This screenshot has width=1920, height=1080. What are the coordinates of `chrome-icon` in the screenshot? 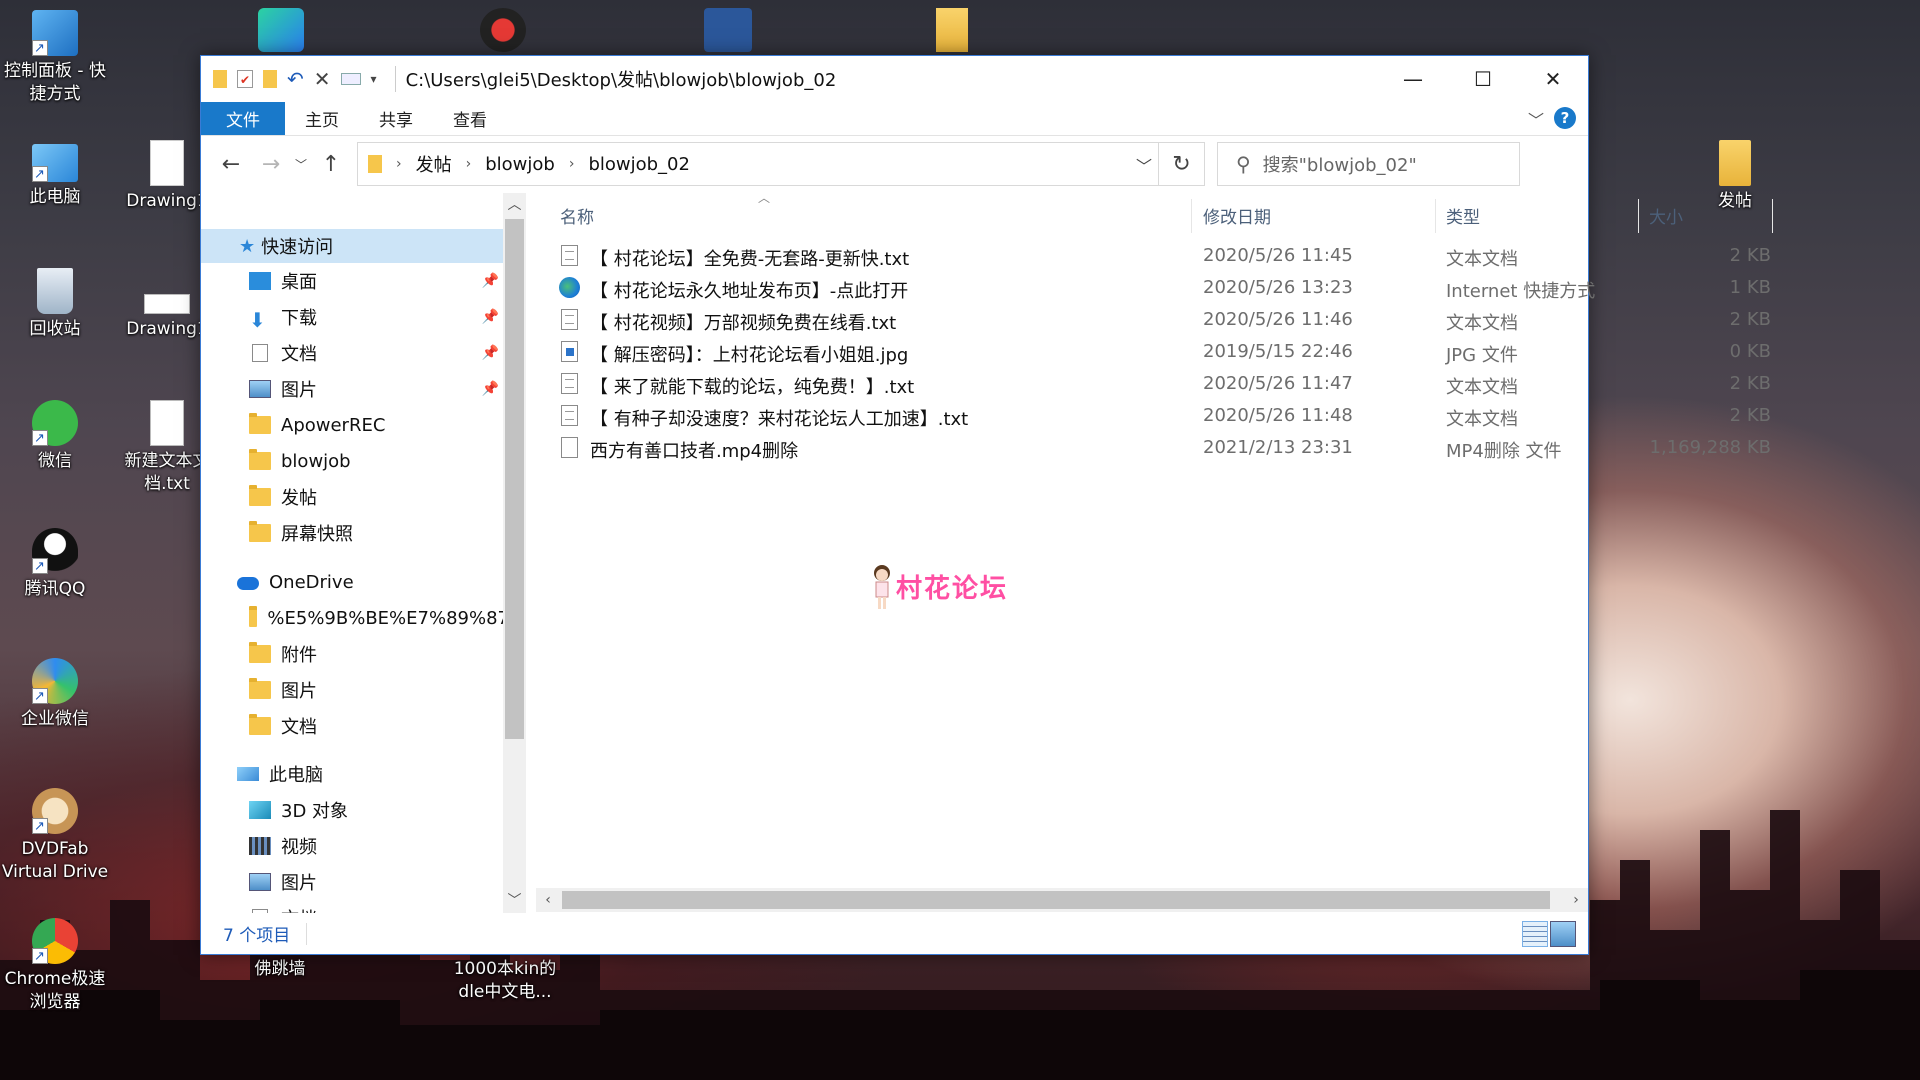 It's located at (55, 943).